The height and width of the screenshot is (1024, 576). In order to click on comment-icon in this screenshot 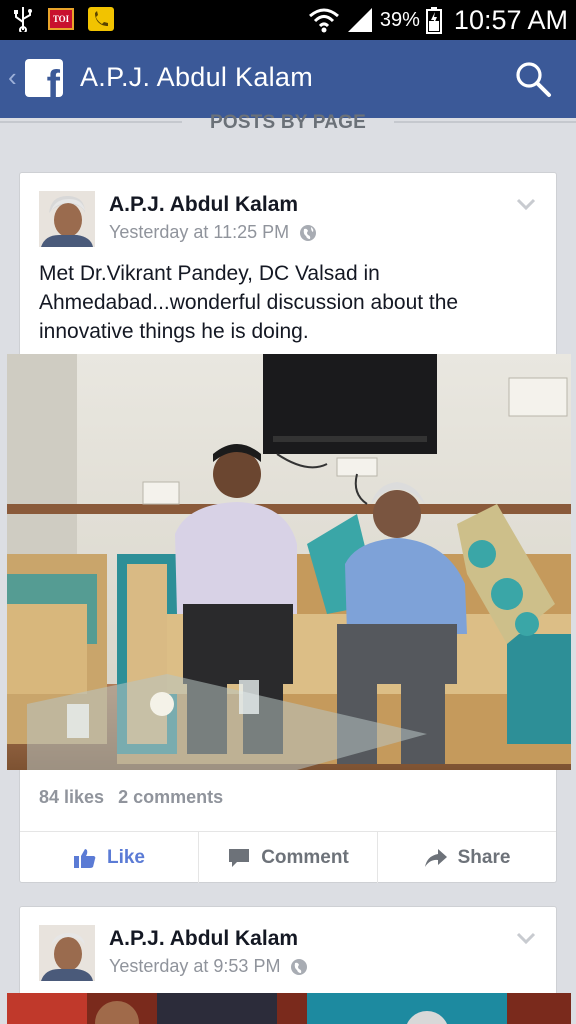, I will do `click(239, 857)`.